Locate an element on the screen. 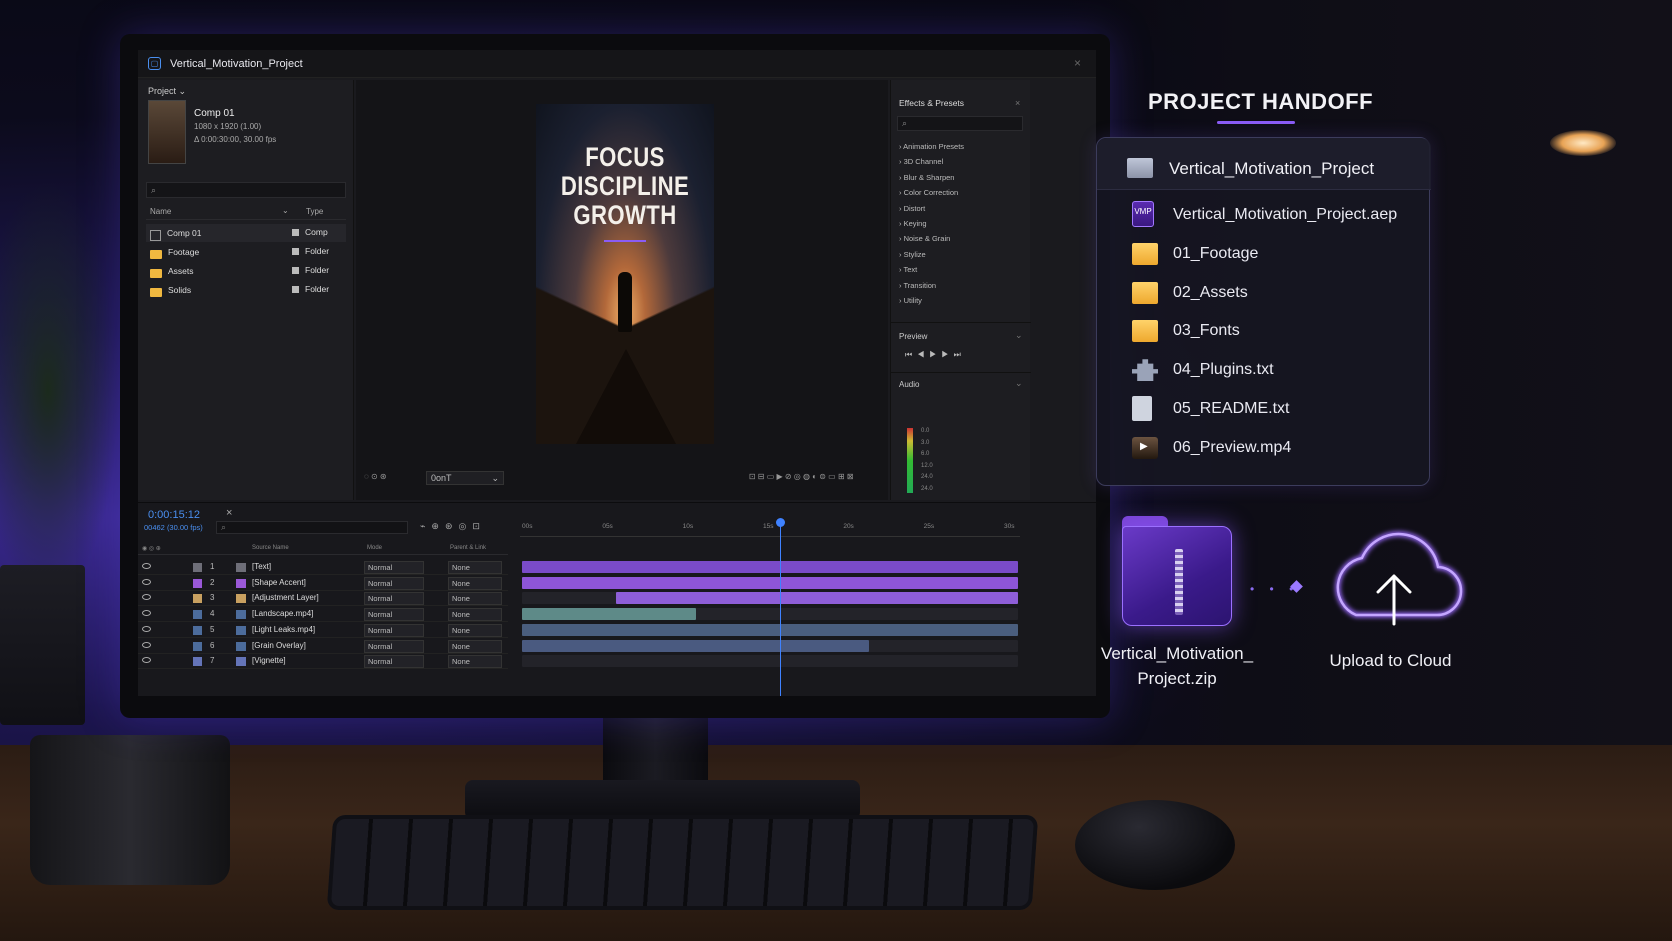  timecode: 0:00:15:12 is located at coordinates (174, 515).